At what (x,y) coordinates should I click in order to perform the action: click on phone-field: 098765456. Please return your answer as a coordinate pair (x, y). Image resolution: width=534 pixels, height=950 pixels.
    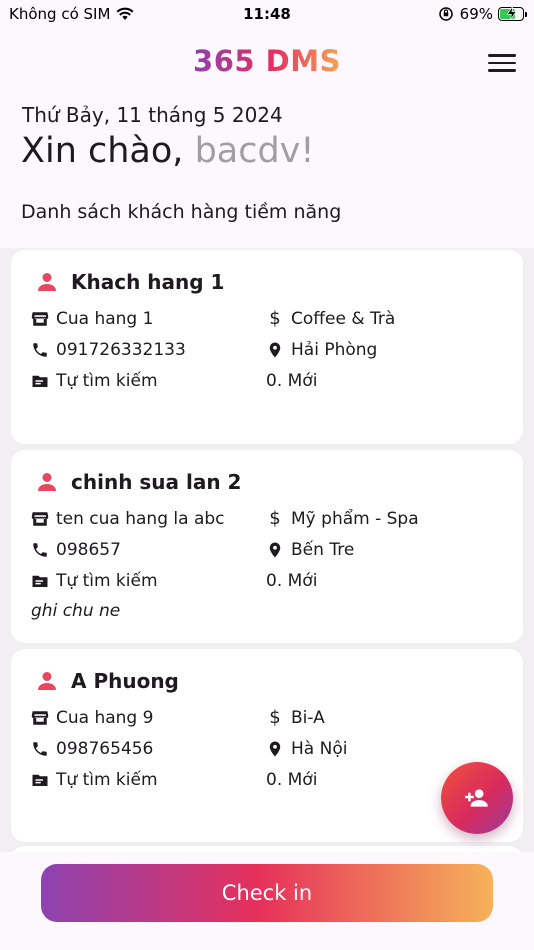
    Looking at the image, I should click on (148, 749).